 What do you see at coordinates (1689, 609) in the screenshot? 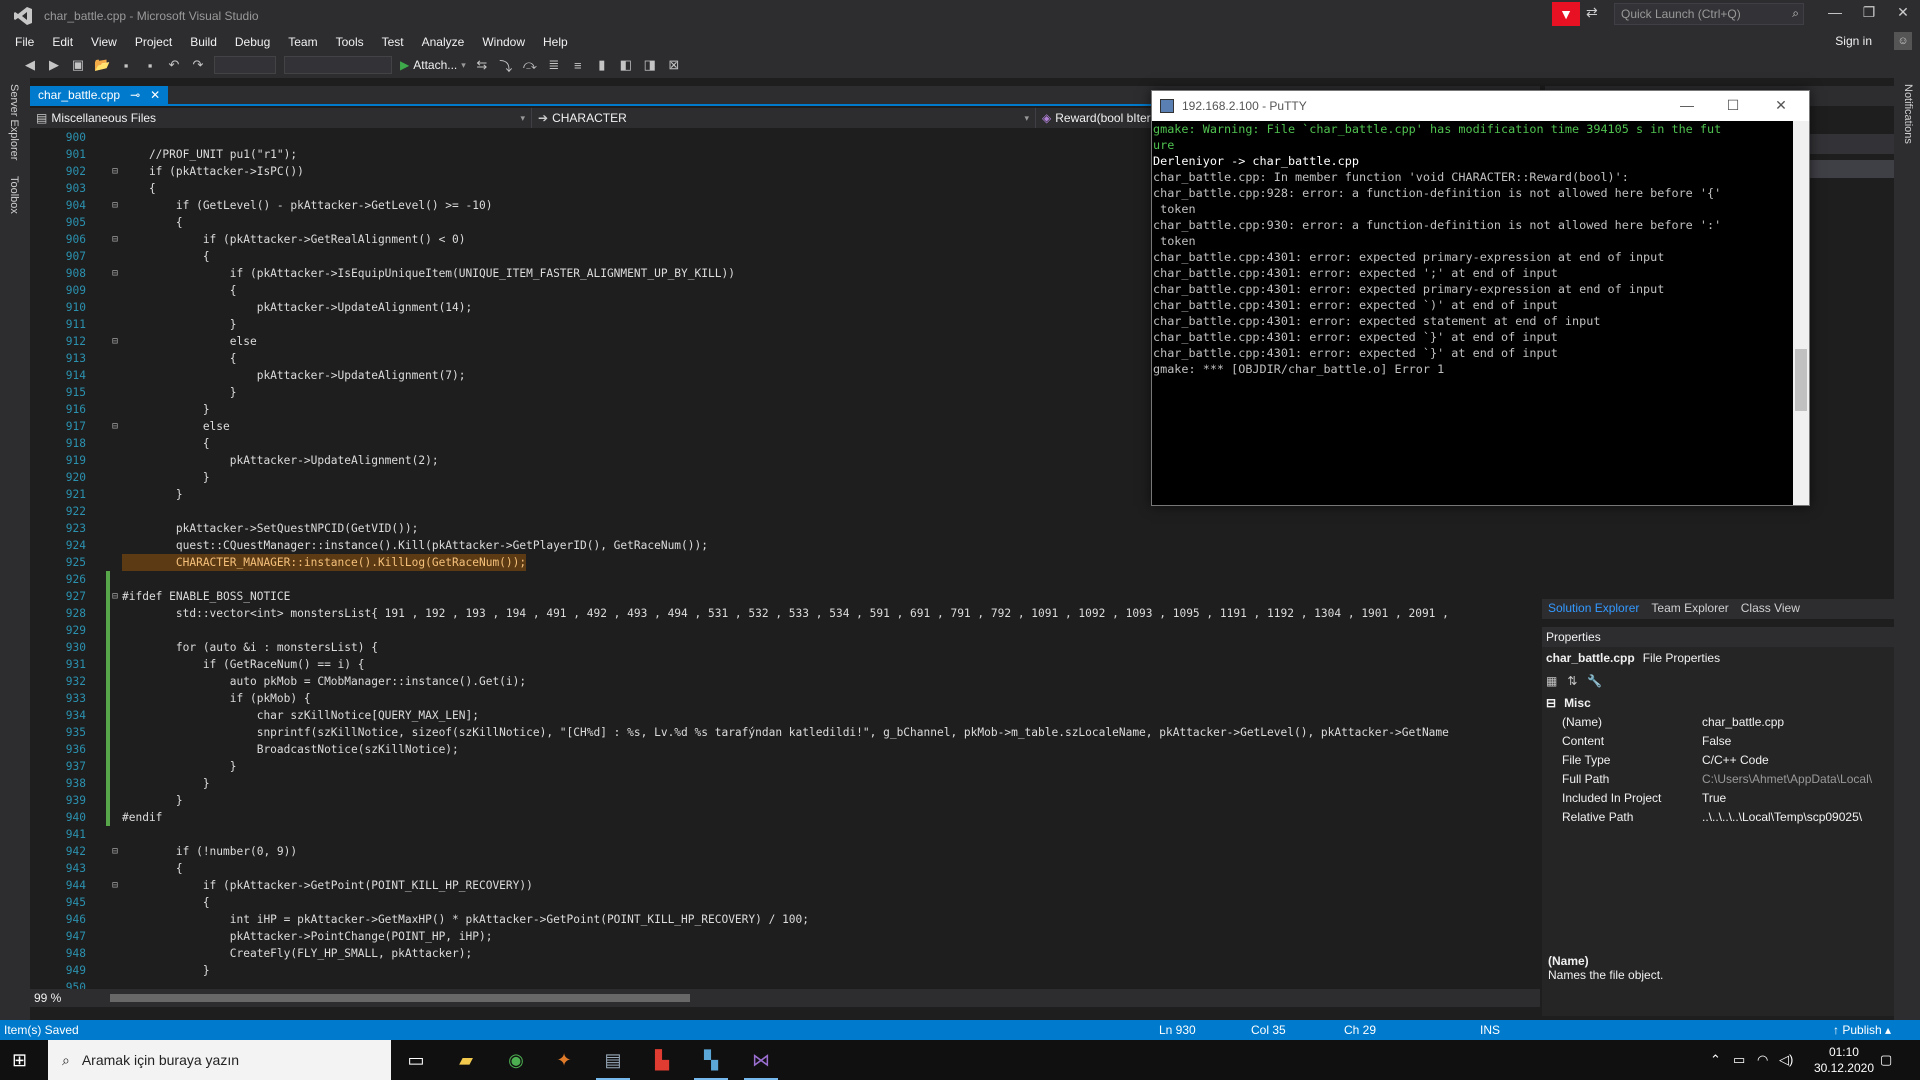
I see `tab-team-explorer: Team Explorer` at bounding box center [1689, 609].